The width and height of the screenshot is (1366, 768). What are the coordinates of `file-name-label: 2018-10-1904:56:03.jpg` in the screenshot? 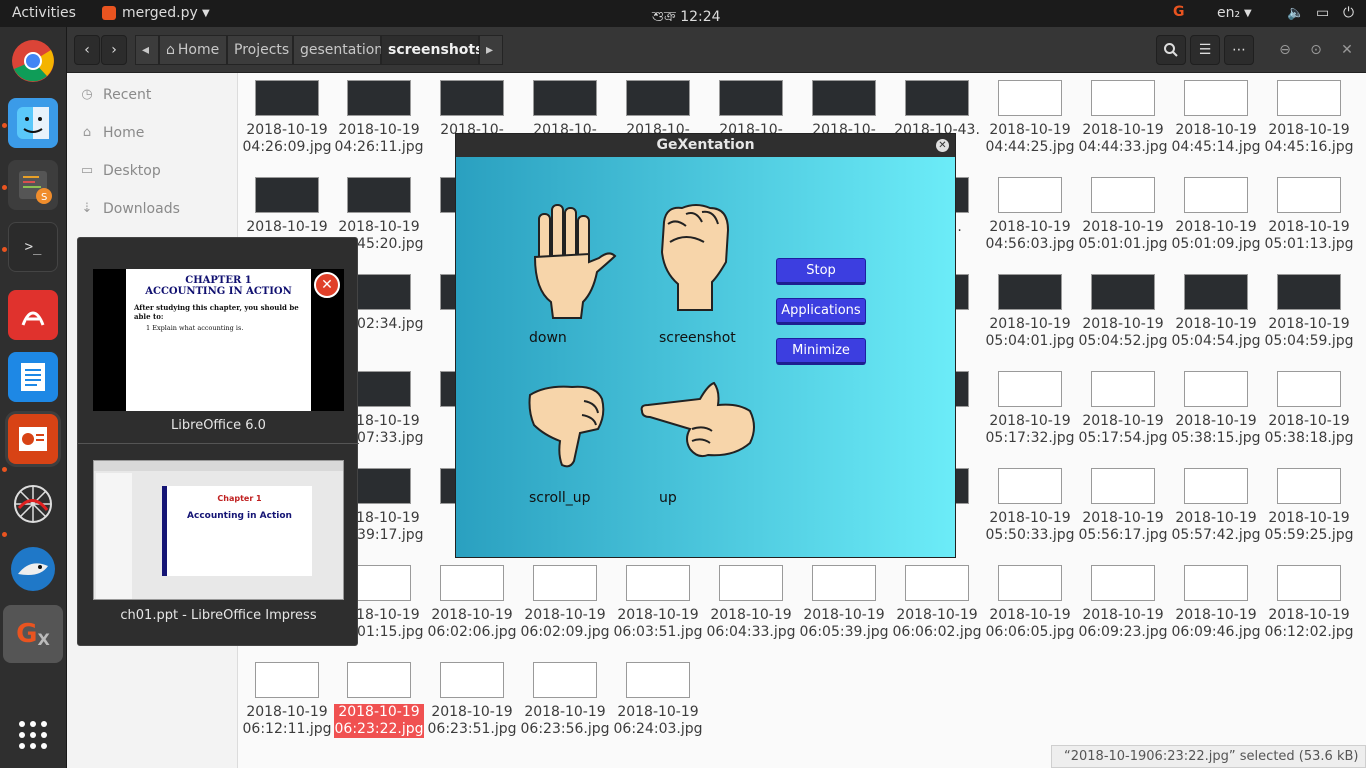 It's located at (1030, 236).